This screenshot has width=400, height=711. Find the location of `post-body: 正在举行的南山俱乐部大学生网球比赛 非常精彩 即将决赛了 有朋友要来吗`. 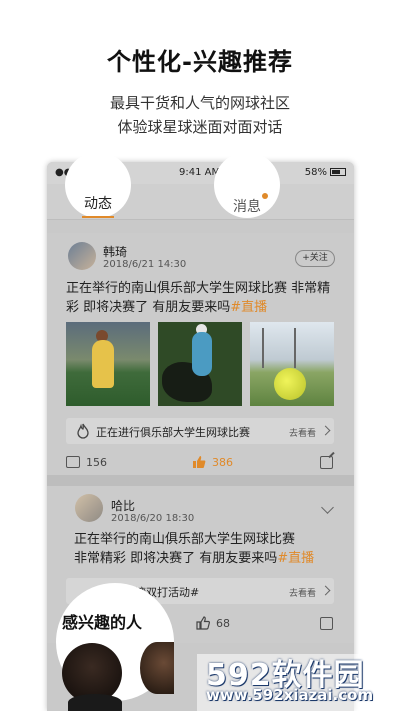

post-body: 正在举行的南山俱乐部大学生网球比赛 非常精彩 即将决赛了 有朋友要来吗 is located at coordinates (198, 298).